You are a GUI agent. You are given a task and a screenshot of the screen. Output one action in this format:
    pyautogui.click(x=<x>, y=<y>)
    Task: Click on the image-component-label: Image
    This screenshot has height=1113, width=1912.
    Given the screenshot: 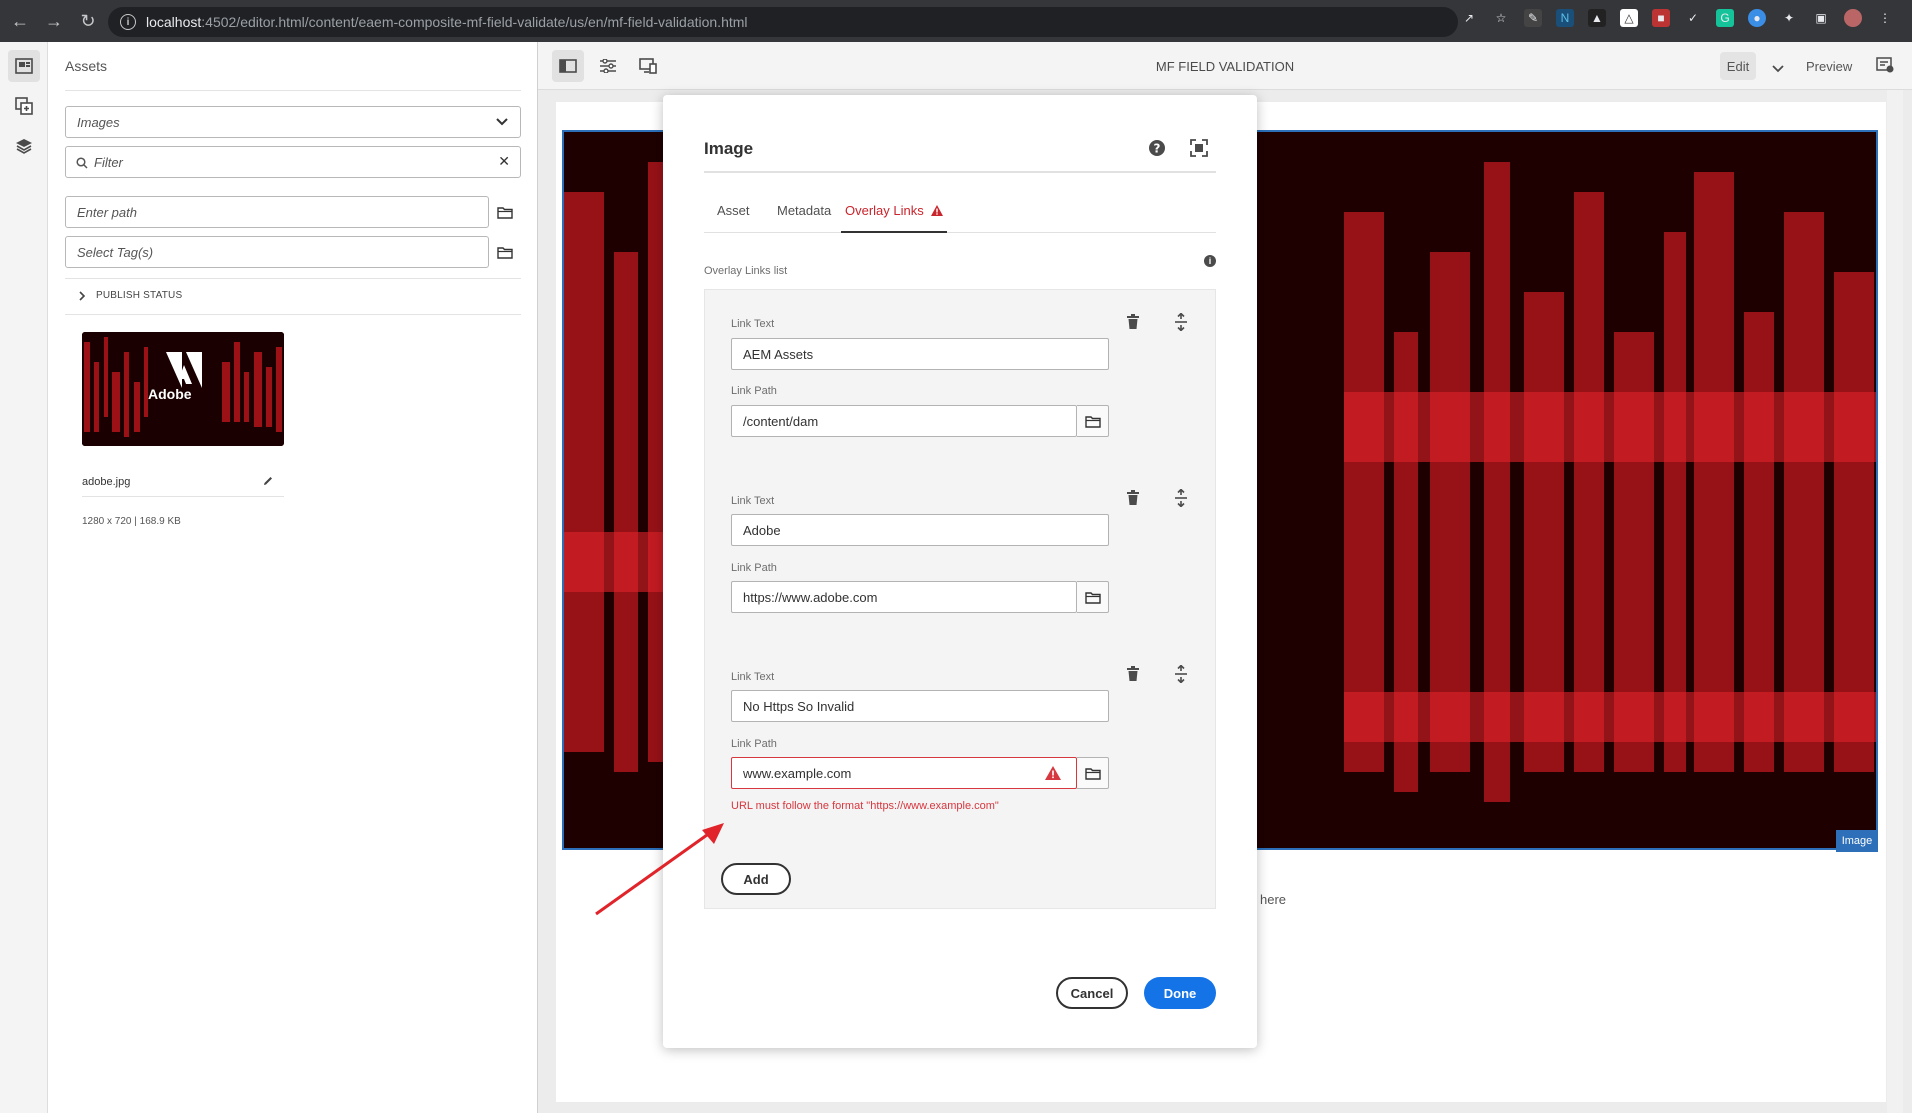 What is the action you would take?
    pyautogui.click(x=1857, y=841)
    